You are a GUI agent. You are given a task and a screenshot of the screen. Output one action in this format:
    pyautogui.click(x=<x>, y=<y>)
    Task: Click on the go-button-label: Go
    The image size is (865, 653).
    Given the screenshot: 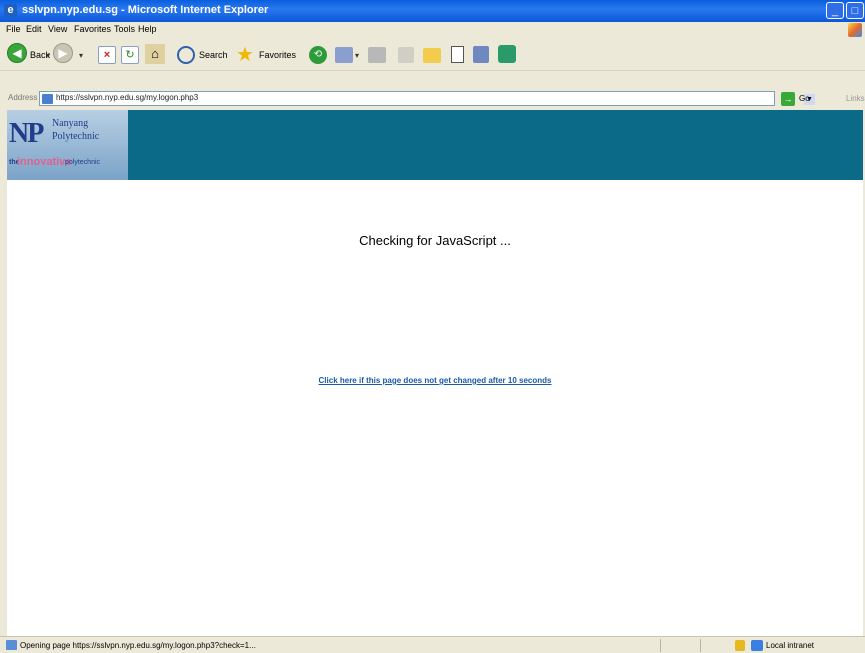 What is the action you would take?
    pyautogui.click(x=804, y=98)
    